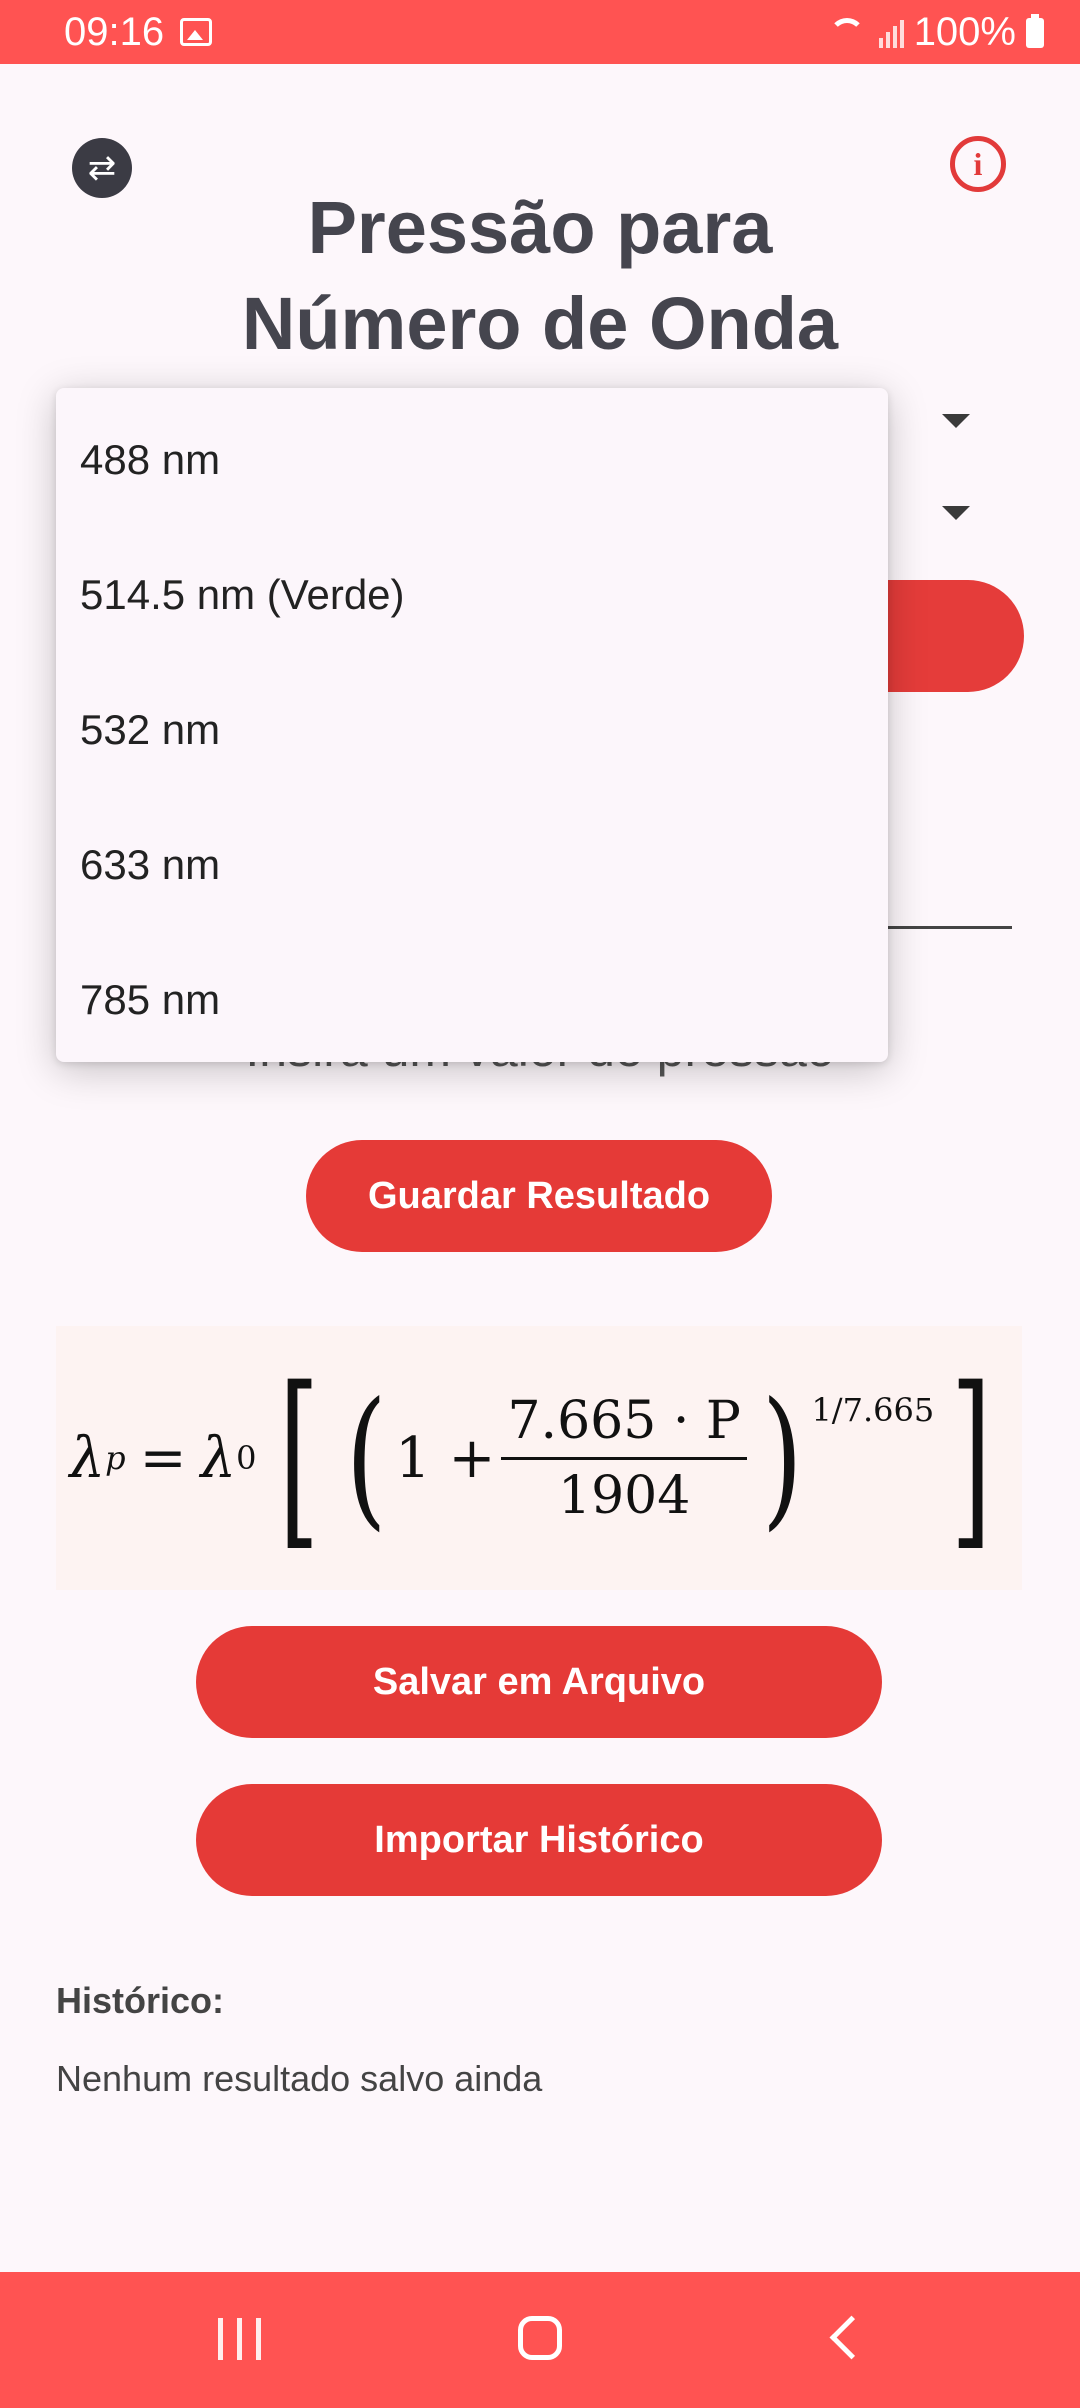  I want to click on formula-exponent: 1/7.665, so click(873, 1410).